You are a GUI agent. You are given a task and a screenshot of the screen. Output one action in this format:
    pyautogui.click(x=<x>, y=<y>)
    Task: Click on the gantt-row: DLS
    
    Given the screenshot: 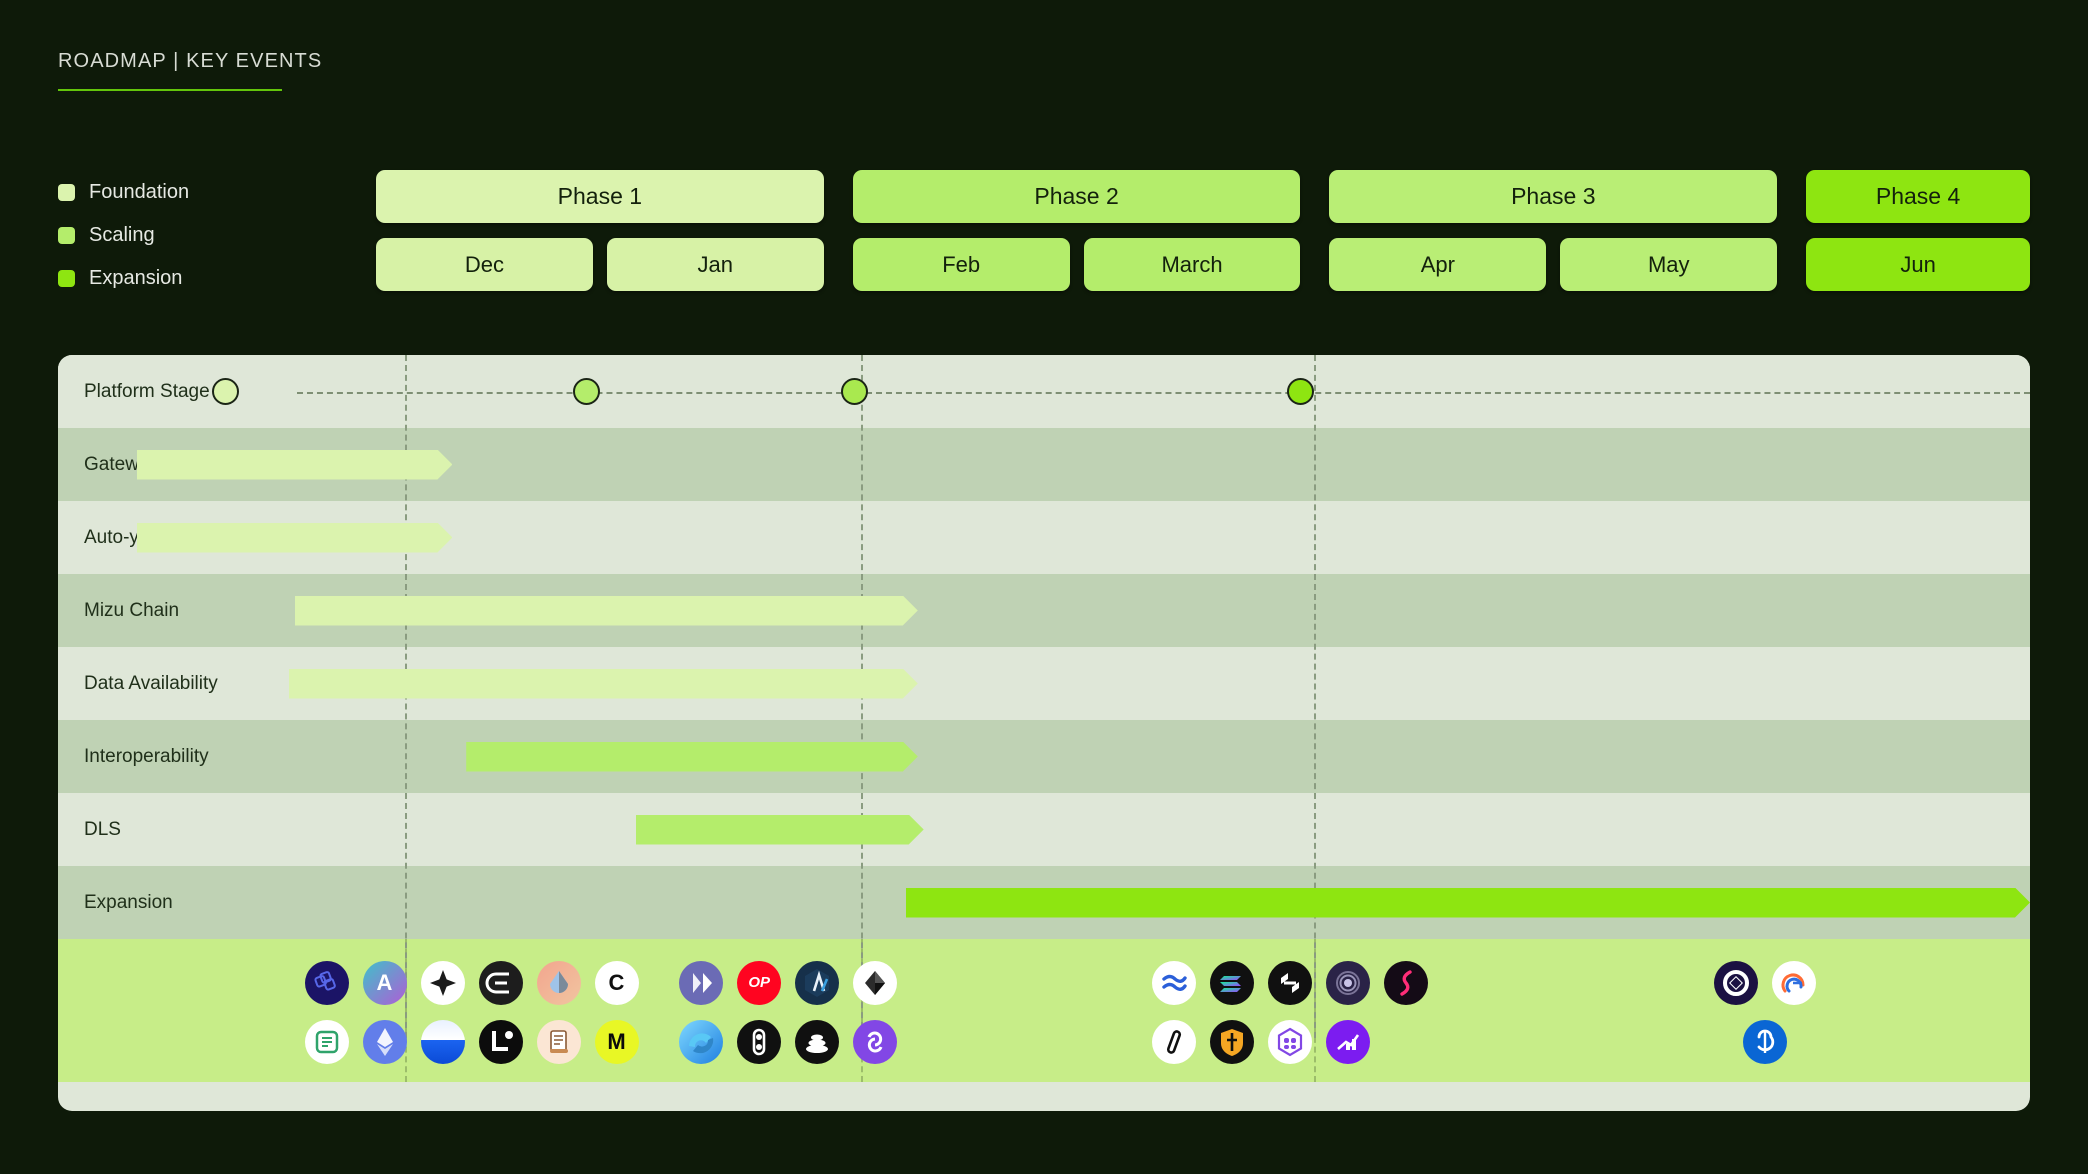 What is the action you would take?
    pyautogui.click(x=1044, y=829)
    